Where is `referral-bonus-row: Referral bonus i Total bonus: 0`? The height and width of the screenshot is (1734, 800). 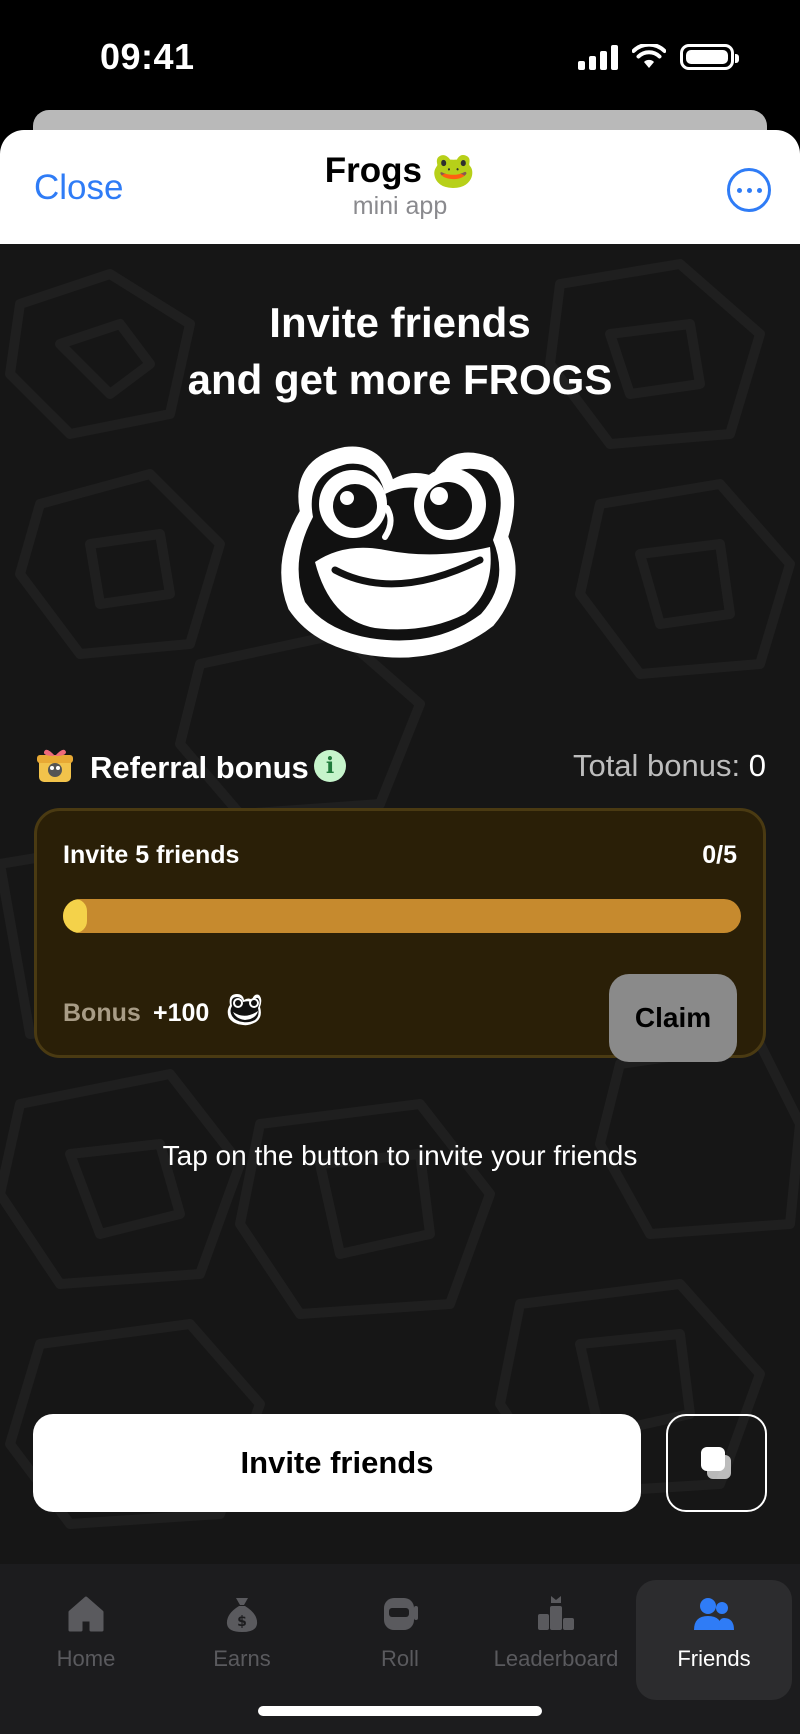 referral-bonus-row: Referral bonus i Total bonus: 0 is located at coordinates (401, 767).